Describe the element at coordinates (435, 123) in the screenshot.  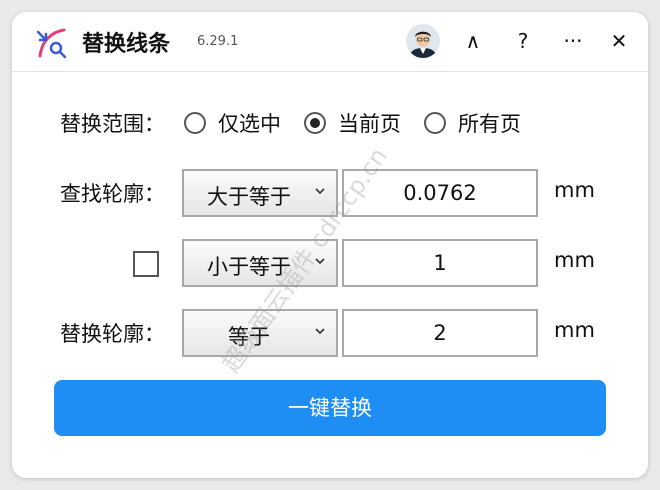
I see `scope-radio-all-pages` at that location.